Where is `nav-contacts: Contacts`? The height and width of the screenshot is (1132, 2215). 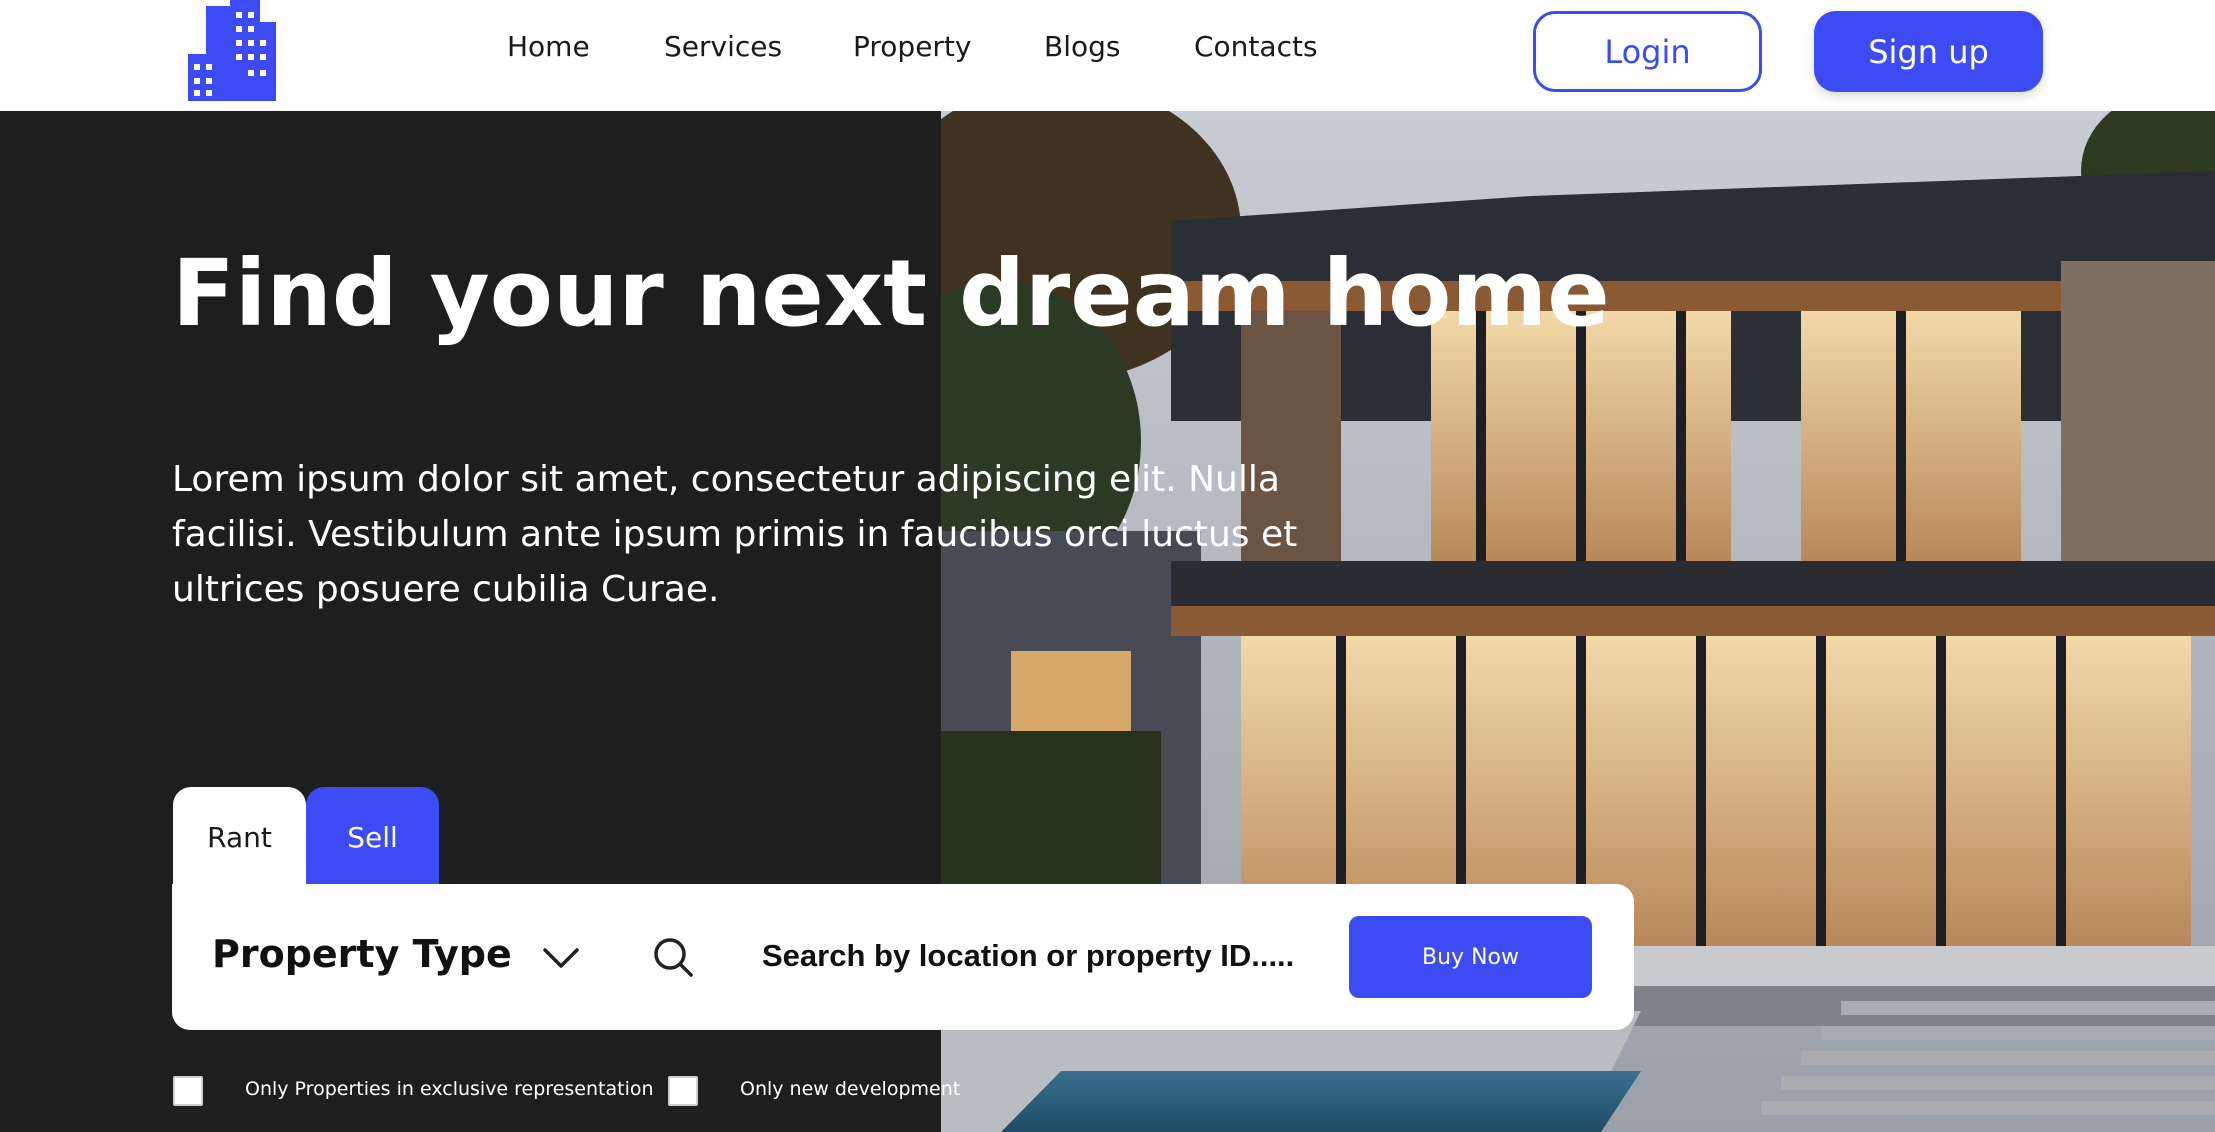 nav-contacts: Contacts is located at coordinates (1256, 46).